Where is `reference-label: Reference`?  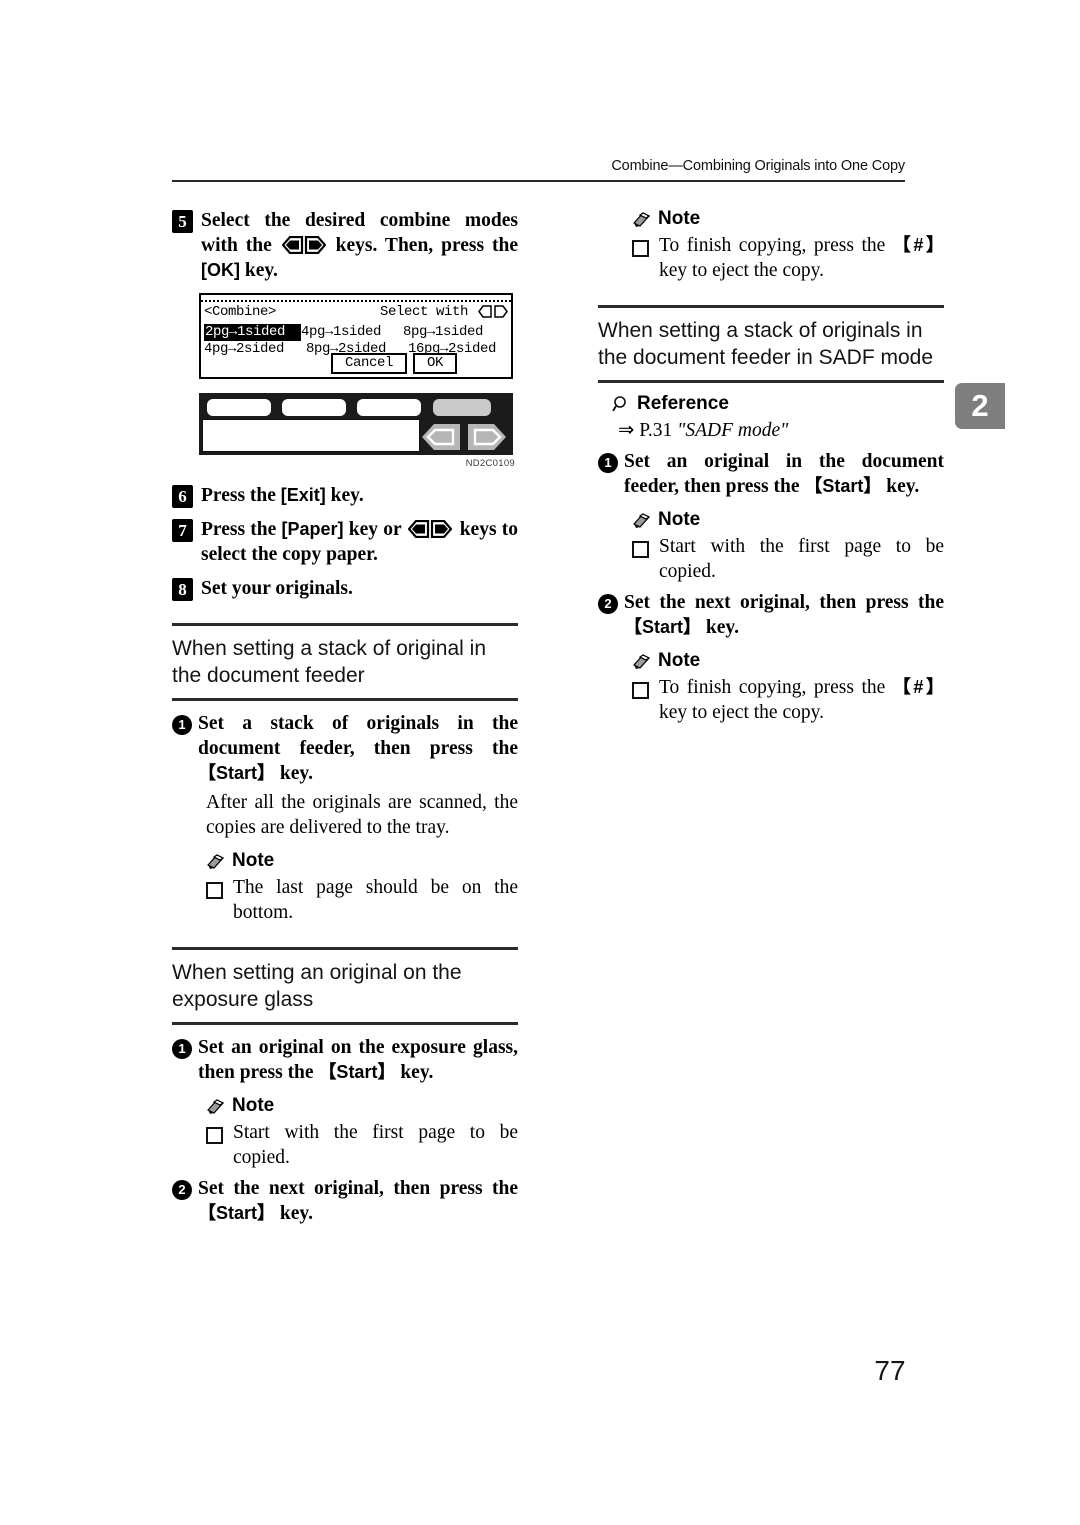 reference-label: Reference is located at coordinates (683, 403).